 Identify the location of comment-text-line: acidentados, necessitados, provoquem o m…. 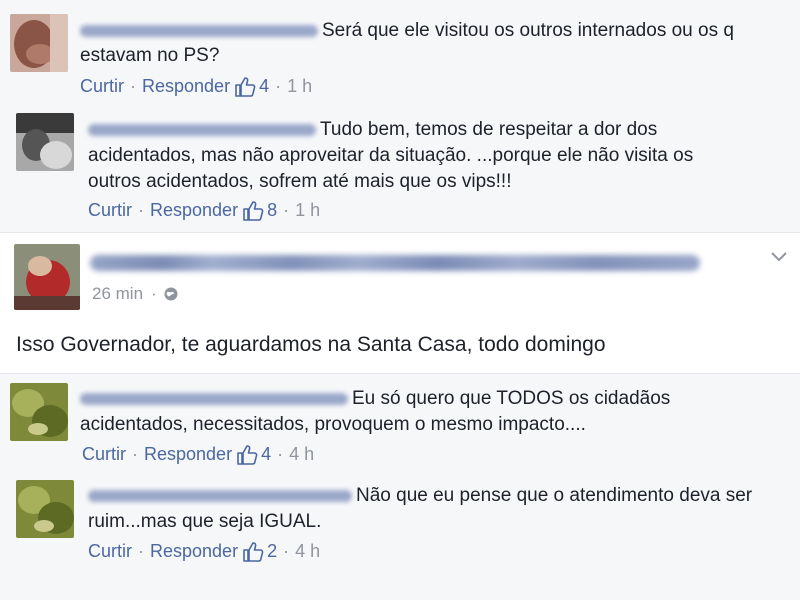
(333, 424).